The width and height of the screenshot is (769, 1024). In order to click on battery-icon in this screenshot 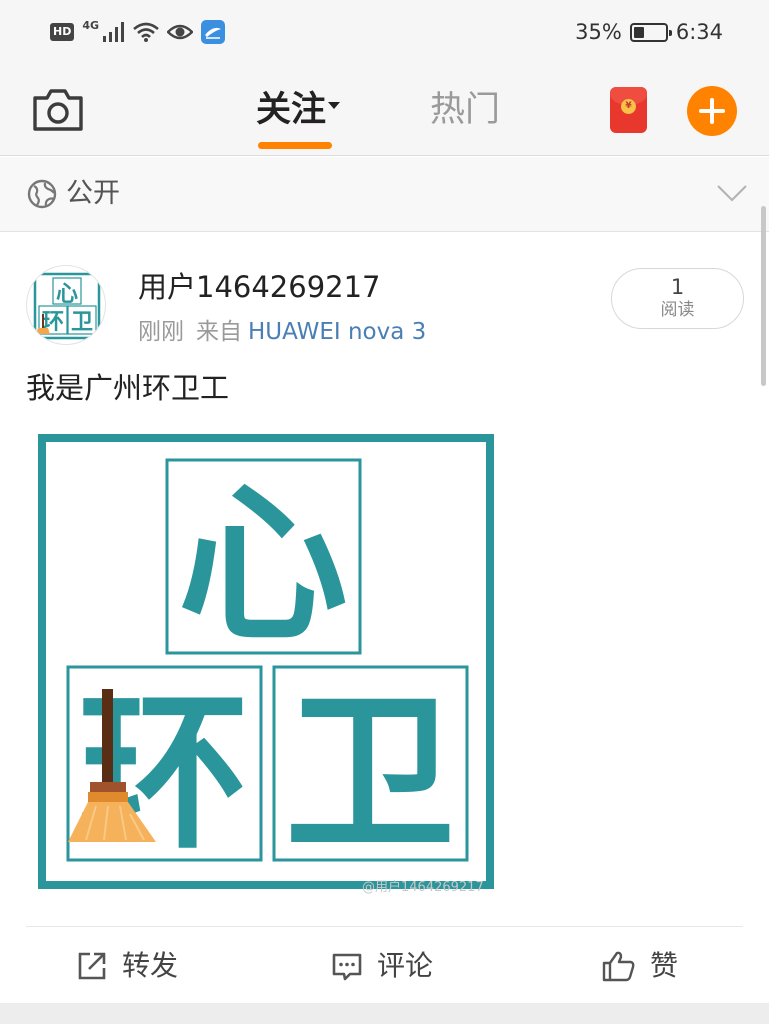, I will do `click(650, 32)`.